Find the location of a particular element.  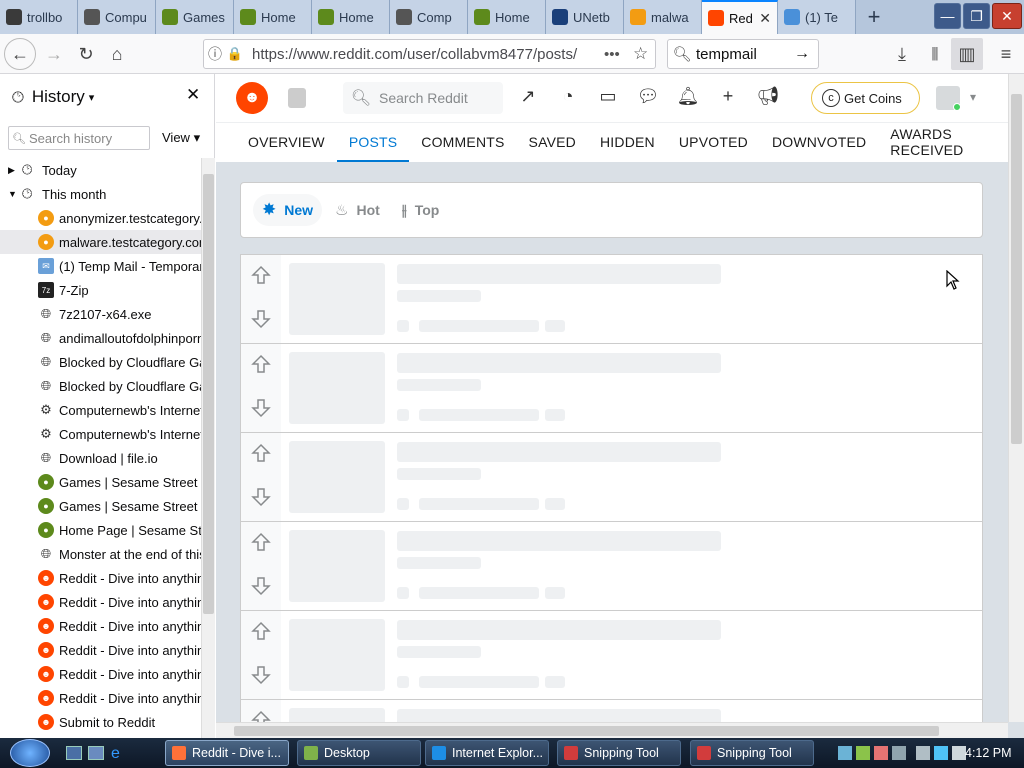

ie-quicklaunch-icon: e is located at coordinates (115, 754).